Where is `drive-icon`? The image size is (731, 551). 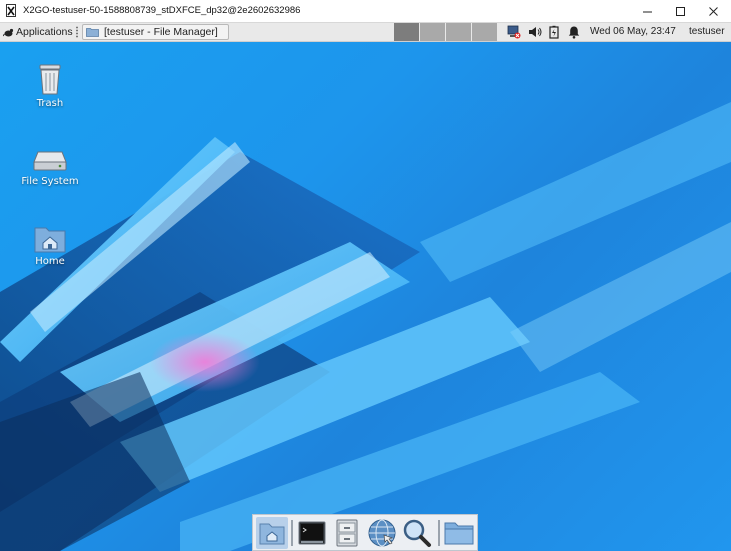
drive-icon is located at coordinates (50, 161).